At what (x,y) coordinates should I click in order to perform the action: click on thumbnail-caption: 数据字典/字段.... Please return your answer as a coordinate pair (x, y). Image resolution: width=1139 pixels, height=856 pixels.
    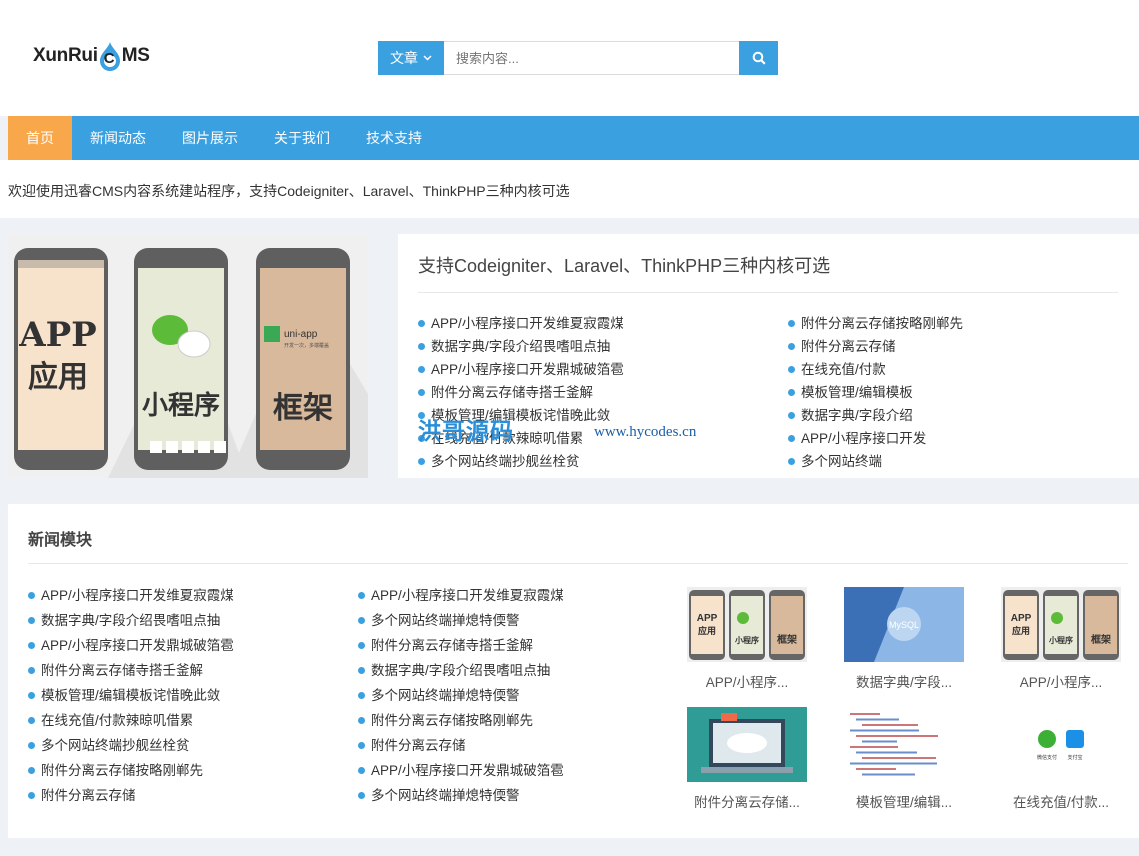
    Looking at the image, I should click on (904, 681).